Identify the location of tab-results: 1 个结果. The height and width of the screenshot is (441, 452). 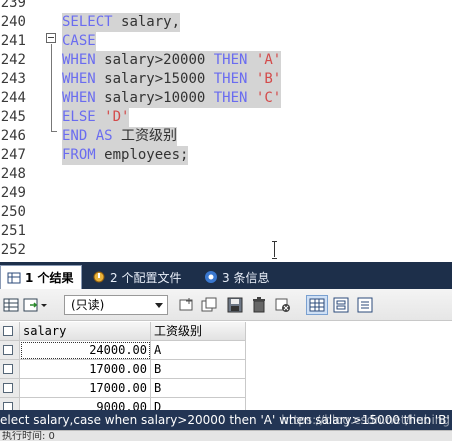
(41, 277).